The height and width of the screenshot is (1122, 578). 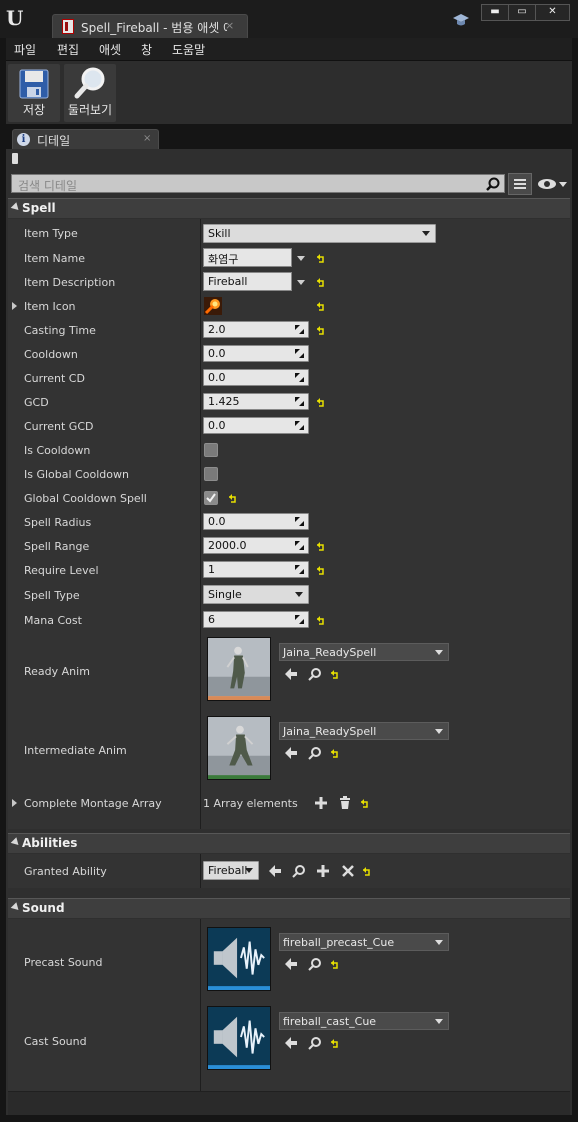 What do you see at coordinates (68, 49) in the screenshot?
I see `menu-edit: 편집` at bounding box center [68, 49].